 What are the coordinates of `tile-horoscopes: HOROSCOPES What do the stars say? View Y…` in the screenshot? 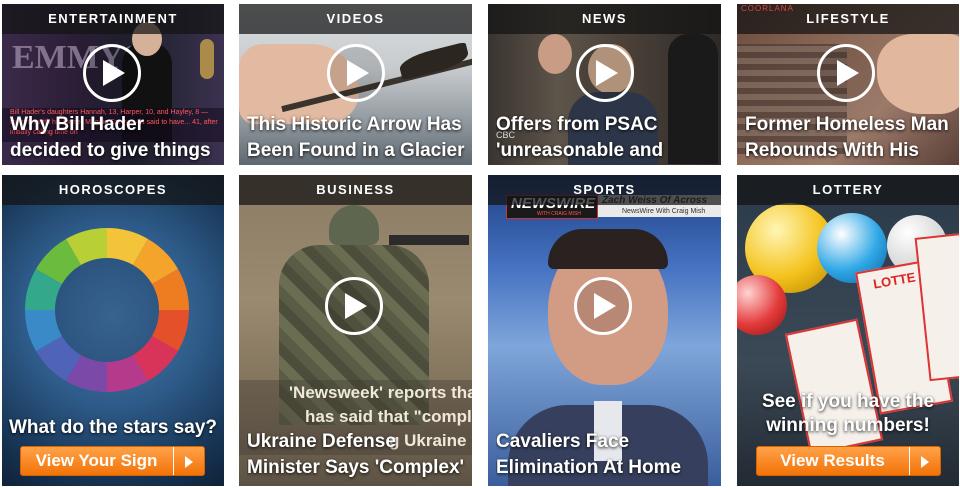 It's located at (113, 330).